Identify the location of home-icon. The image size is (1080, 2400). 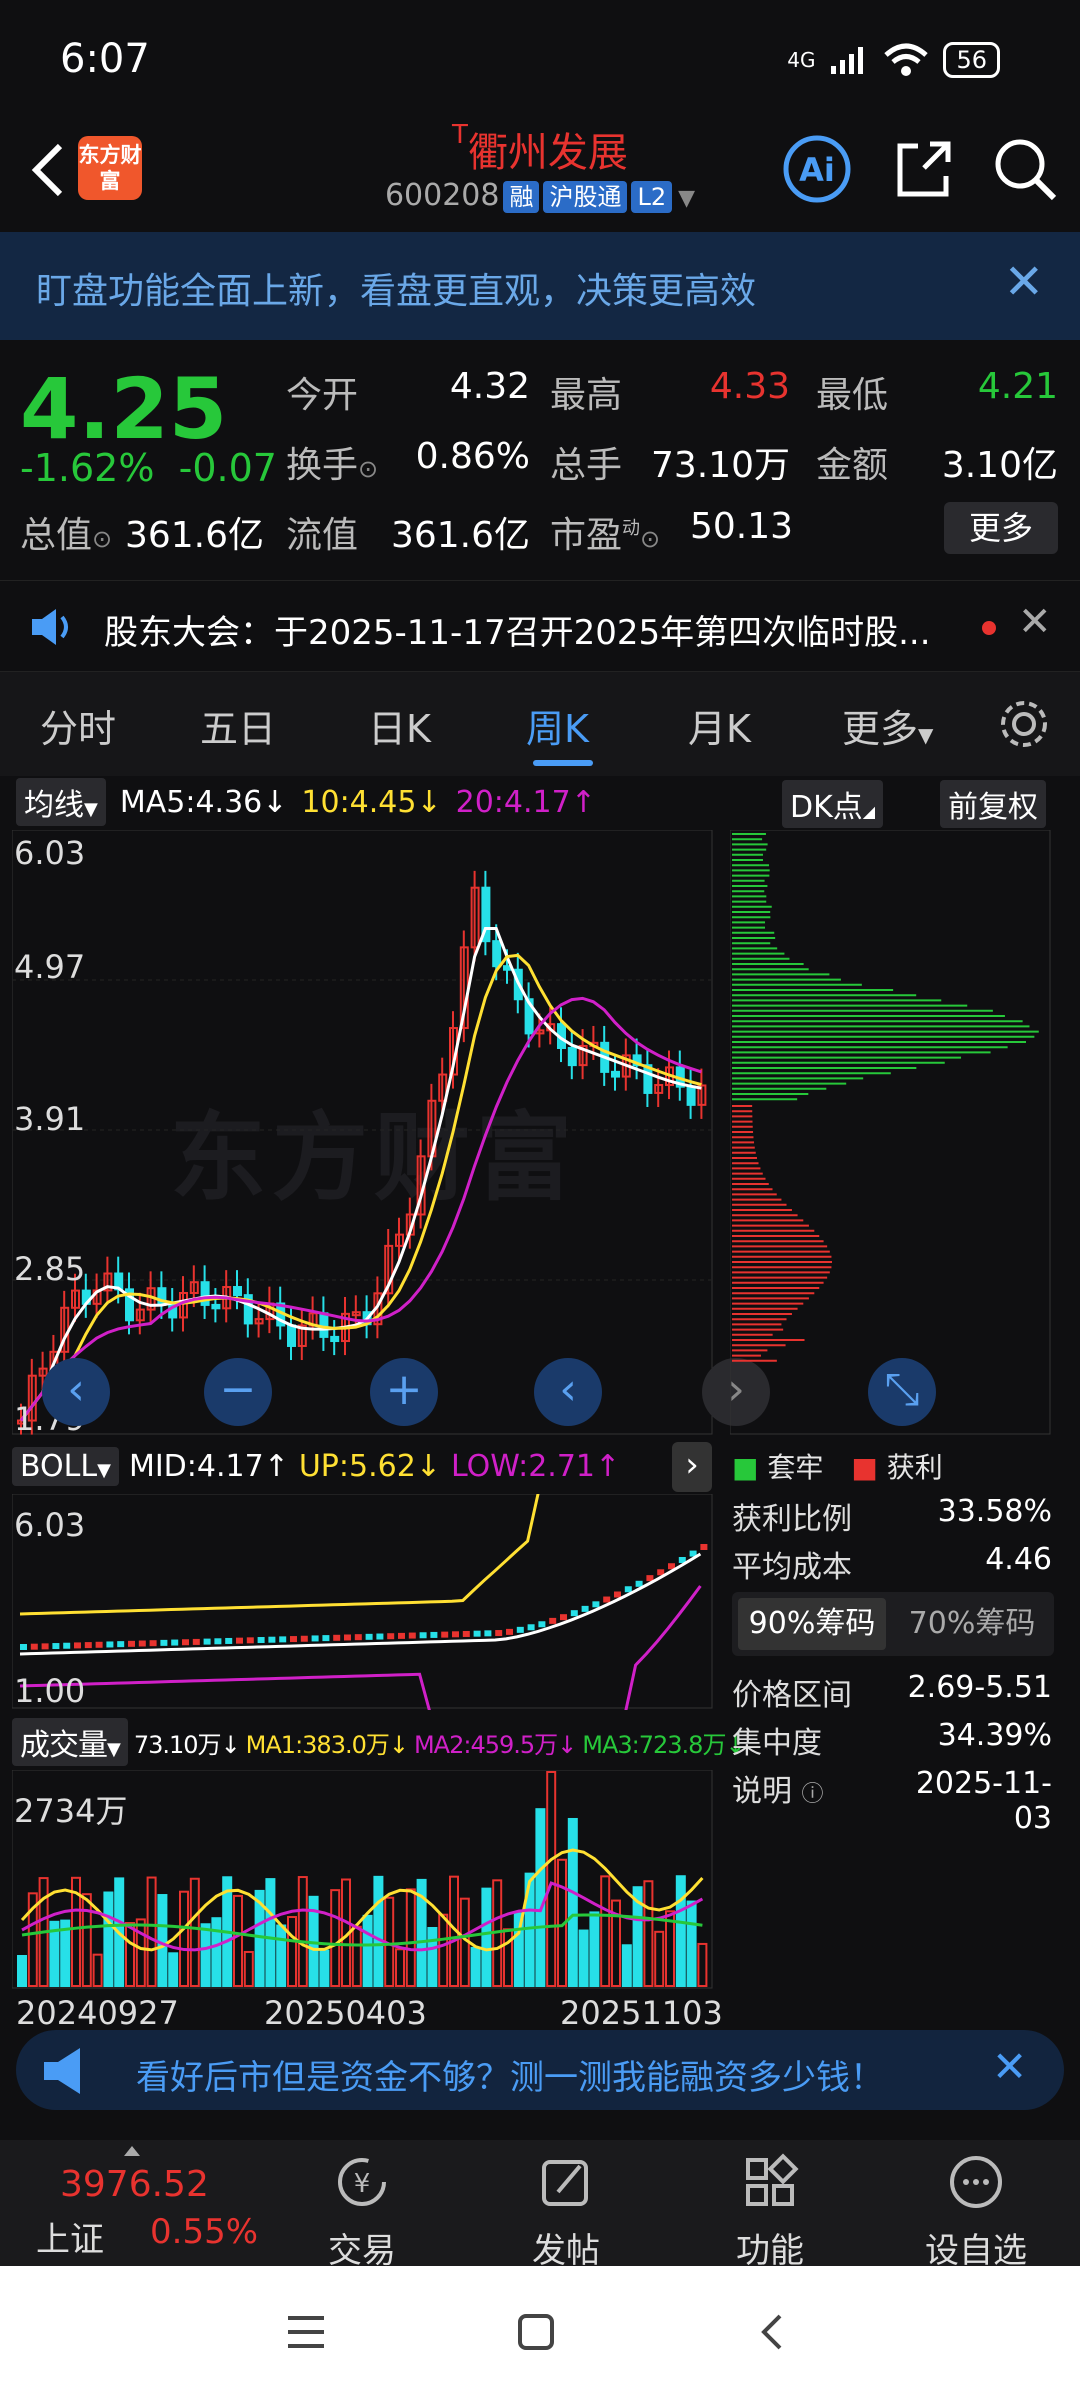
(536, 2332).